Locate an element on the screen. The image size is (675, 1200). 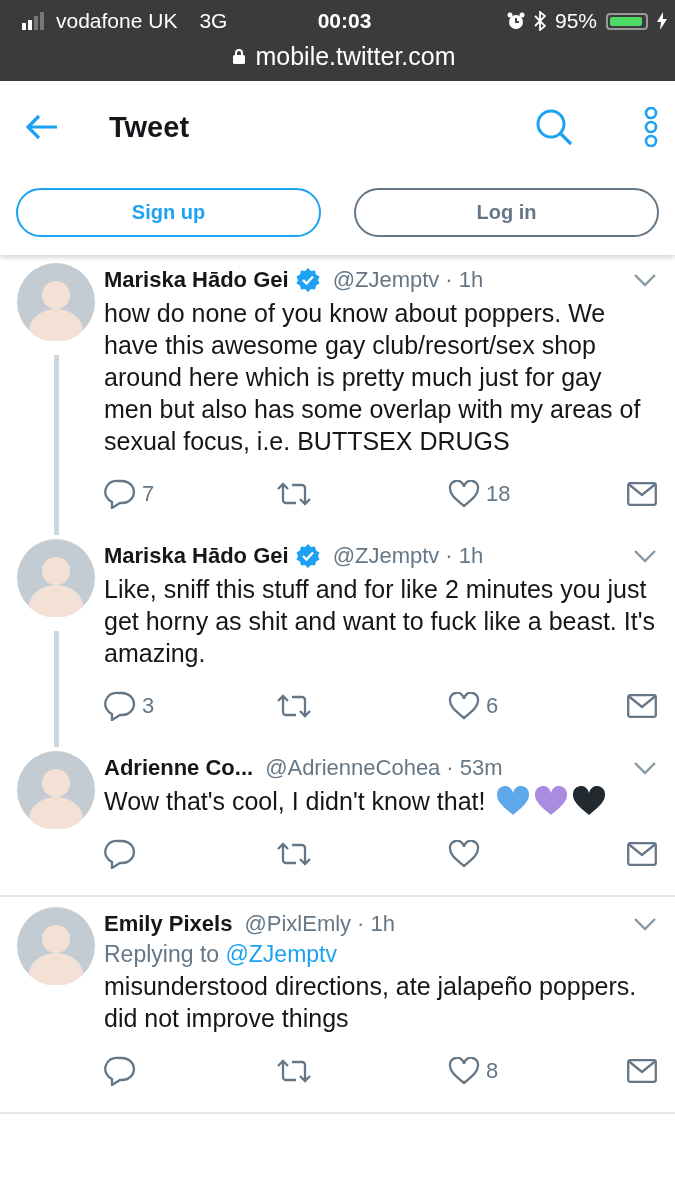
tweet-time: · 53m is located at coordinates (474, 768).